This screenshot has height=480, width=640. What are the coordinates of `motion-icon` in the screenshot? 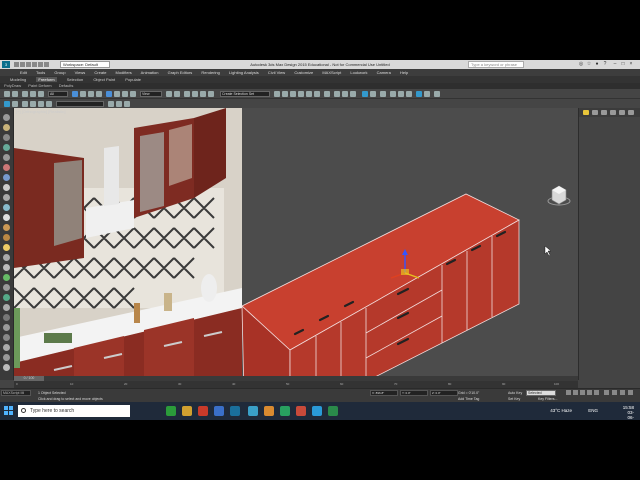 It's located at (6, 157).